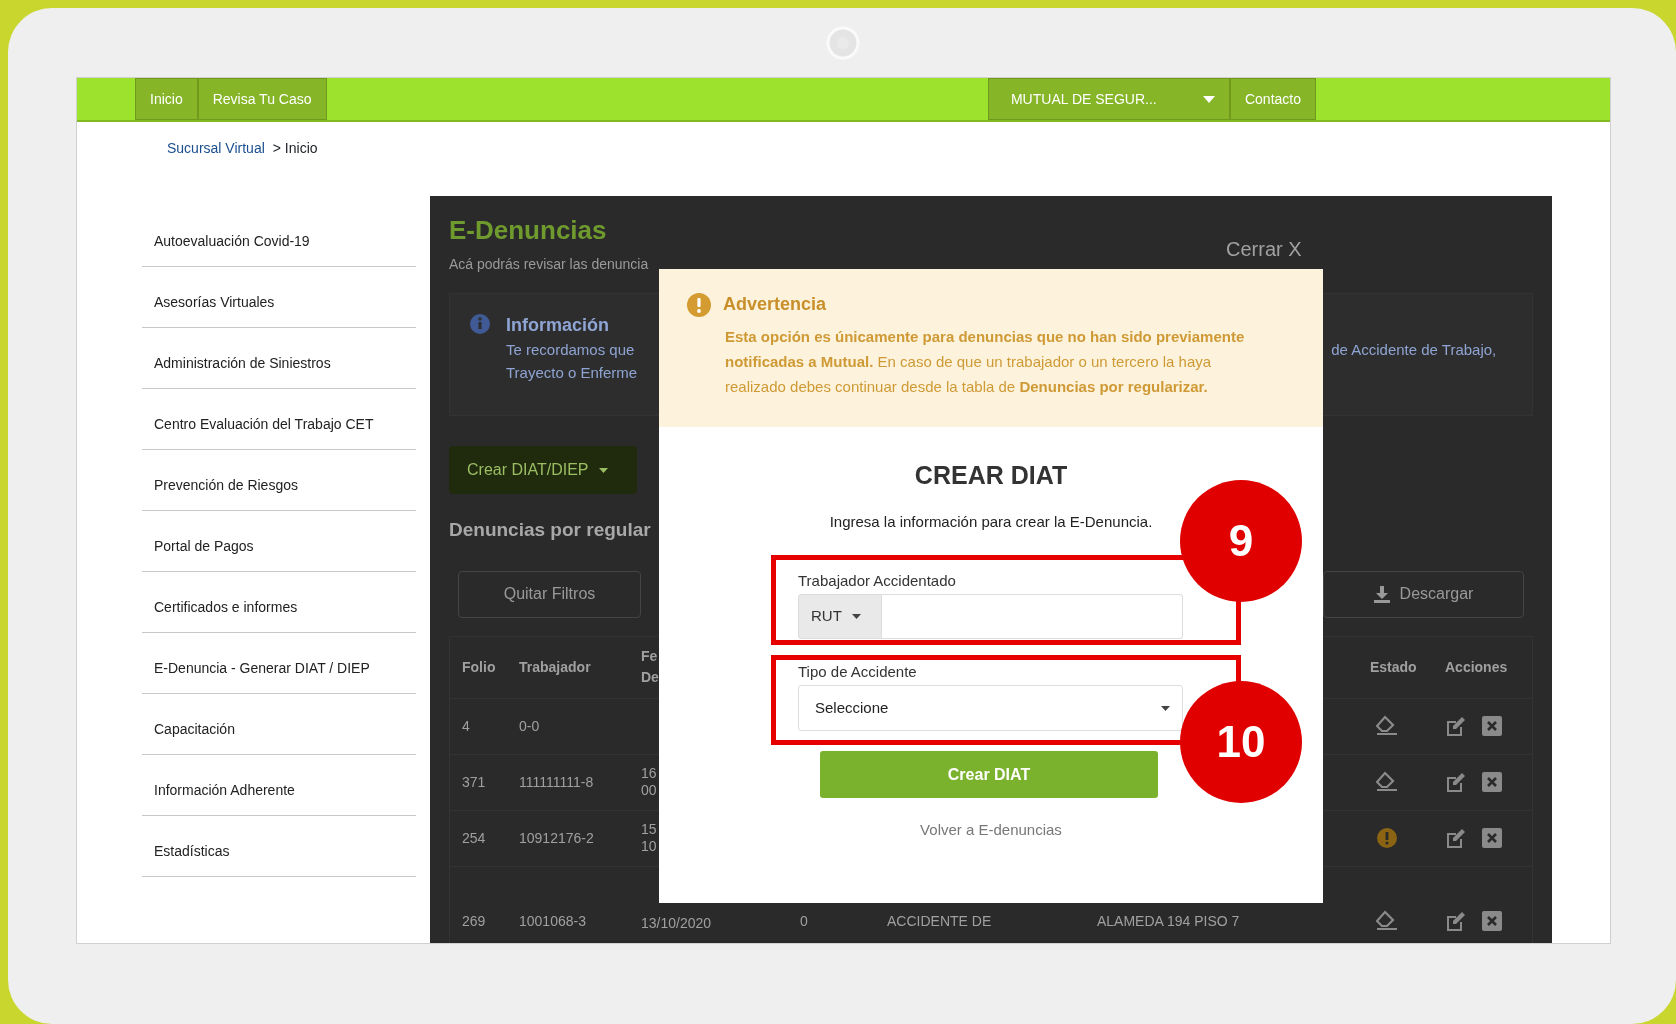 Image resolution: width=1676 pixels, height=1024 pixels. Describe the element at coordinates (991, 830) in the screenshot. I see `back-link: Volver a E-denuncias` at that location.